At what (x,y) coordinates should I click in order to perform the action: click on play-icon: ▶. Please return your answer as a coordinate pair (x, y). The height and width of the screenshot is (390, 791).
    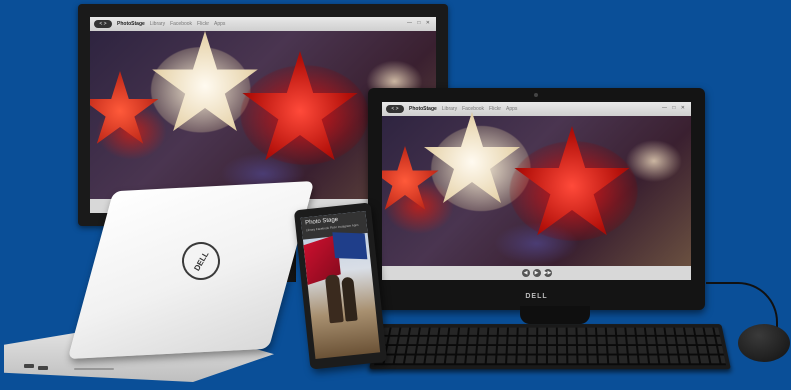
    Looking at the image, I should click on (536, 273).